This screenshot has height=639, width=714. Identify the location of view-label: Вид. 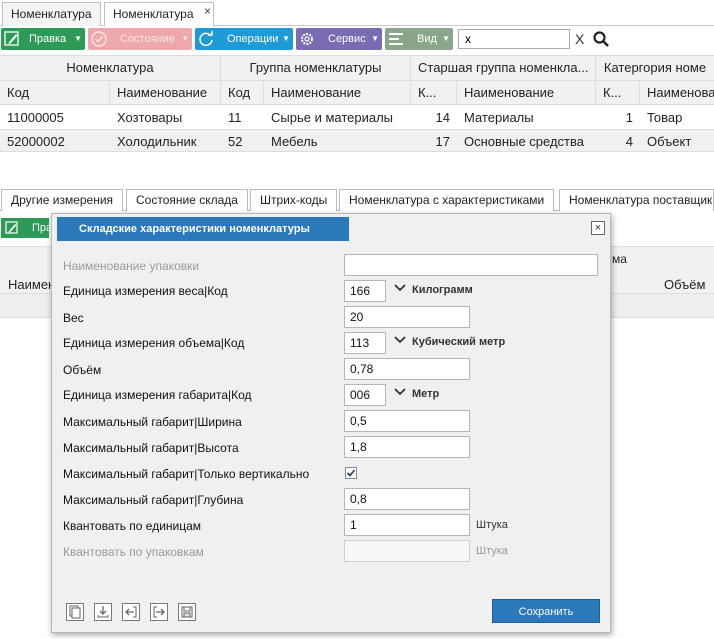
(427, 39).